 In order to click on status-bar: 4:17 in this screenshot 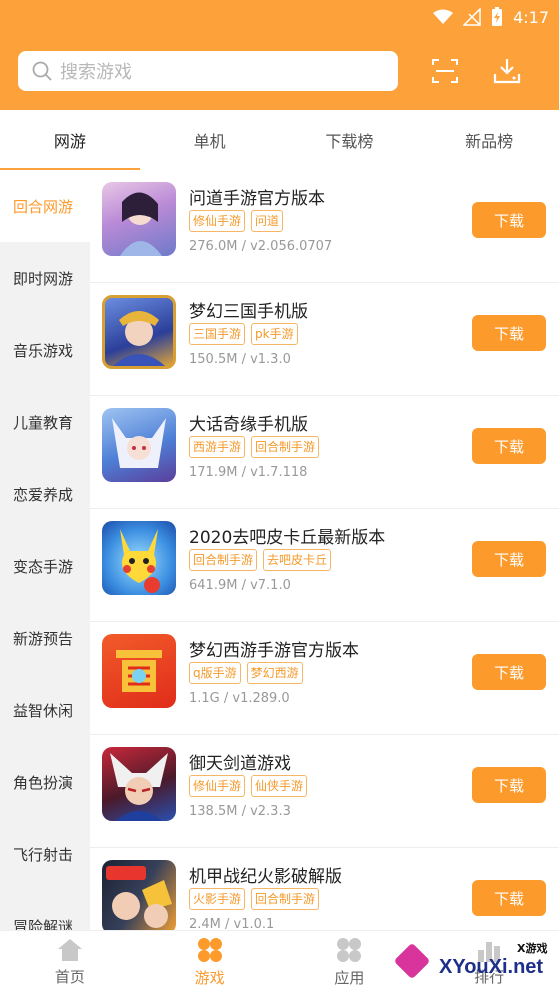, I will do `click(491, 17)`.